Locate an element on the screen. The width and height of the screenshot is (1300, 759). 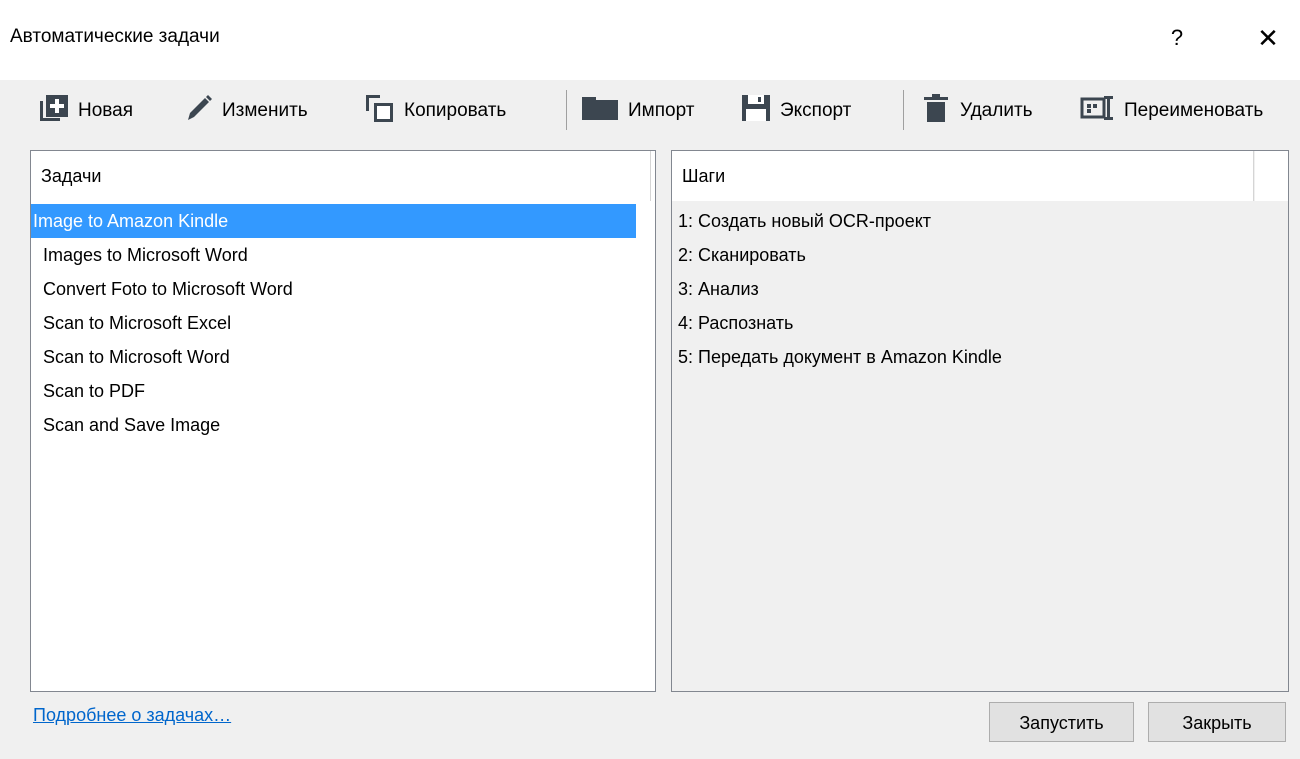
step-list-item: 5: Передать документ в Amazon Kindle is located at coordinates (980, 357).